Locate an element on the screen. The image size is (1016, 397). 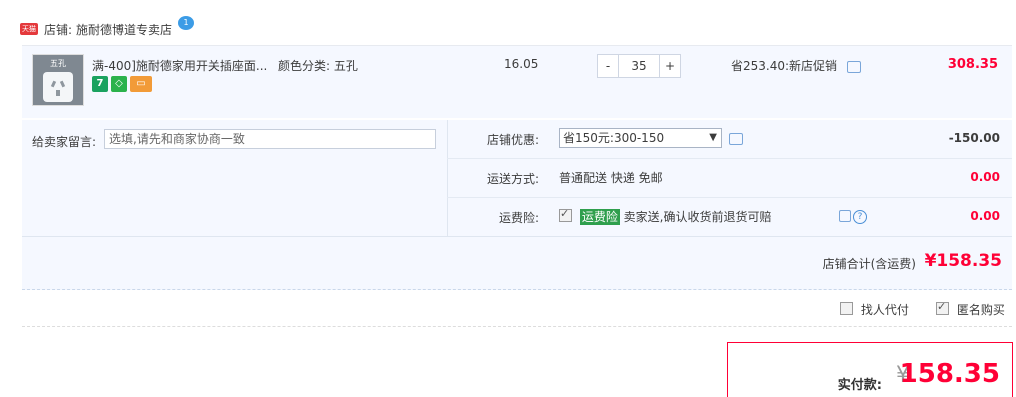
increase-quantity-button: + is located at coordinates (670, 66).